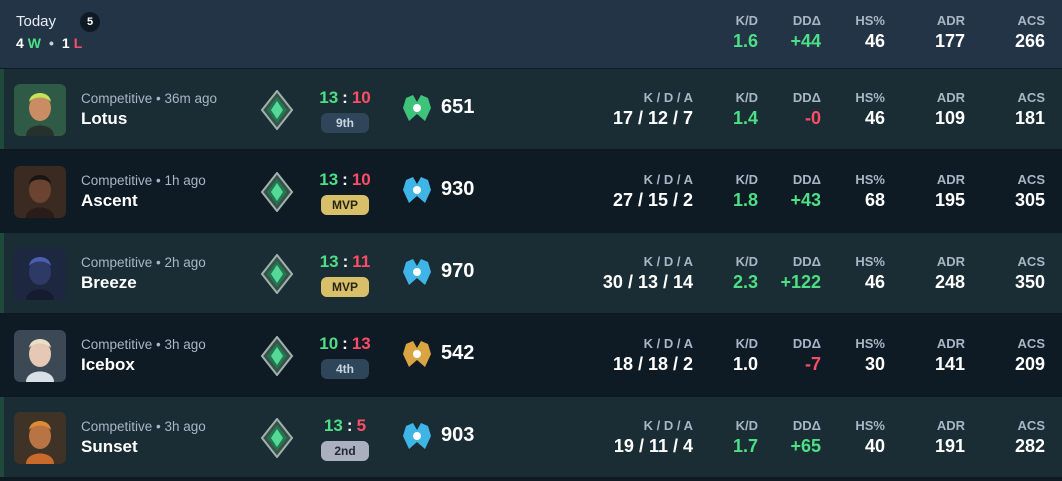  Describe the element at coordinates (458, 189) in the screenshot. I see `rank-rating: 930` at that location.